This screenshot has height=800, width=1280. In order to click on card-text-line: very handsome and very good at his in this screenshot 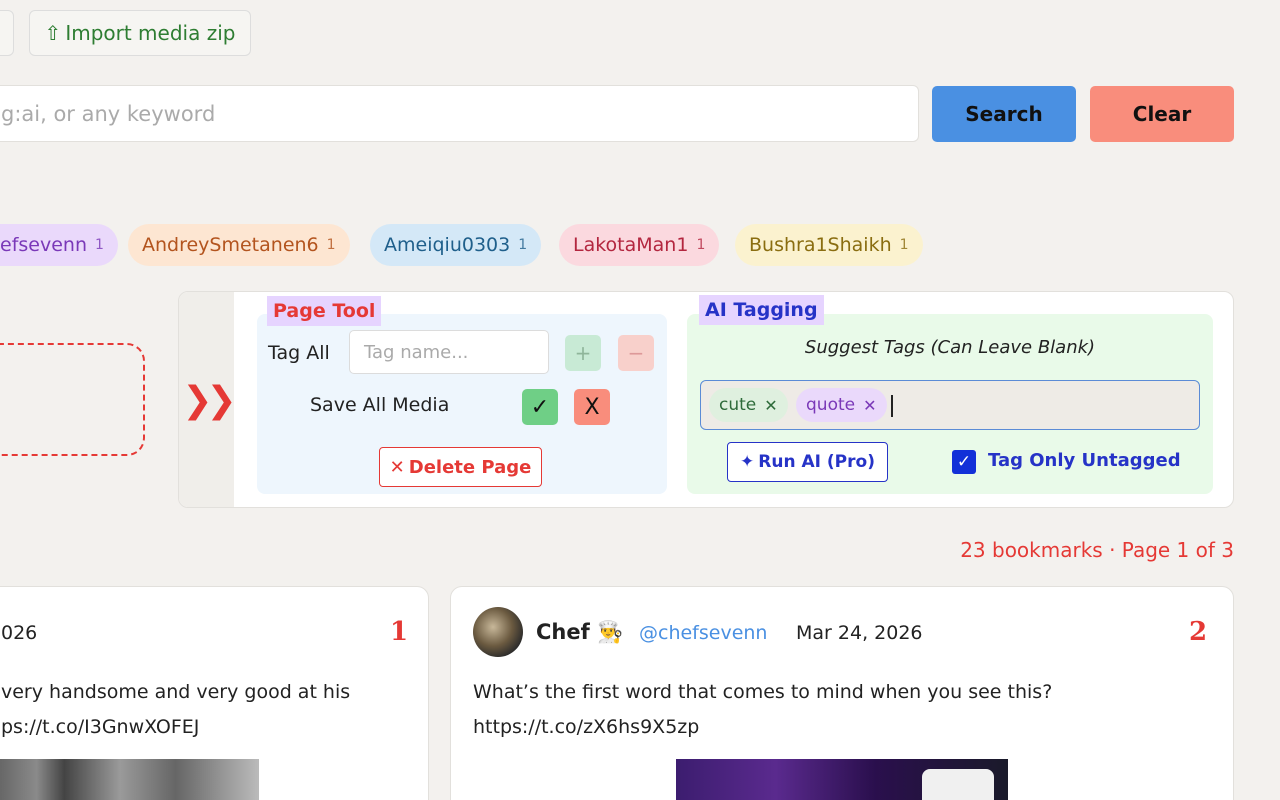, I will do `click(176, 692)`.